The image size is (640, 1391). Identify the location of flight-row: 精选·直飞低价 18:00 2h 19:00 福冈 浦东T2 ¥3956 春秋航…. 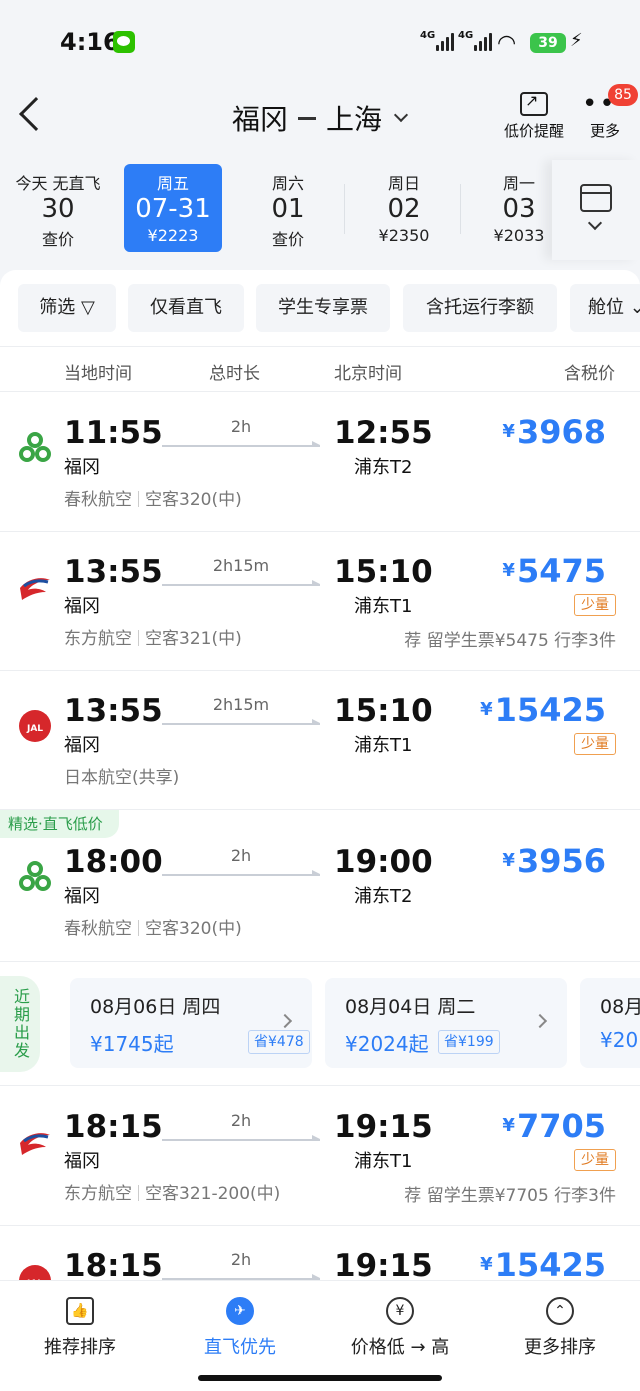
(320, 886).